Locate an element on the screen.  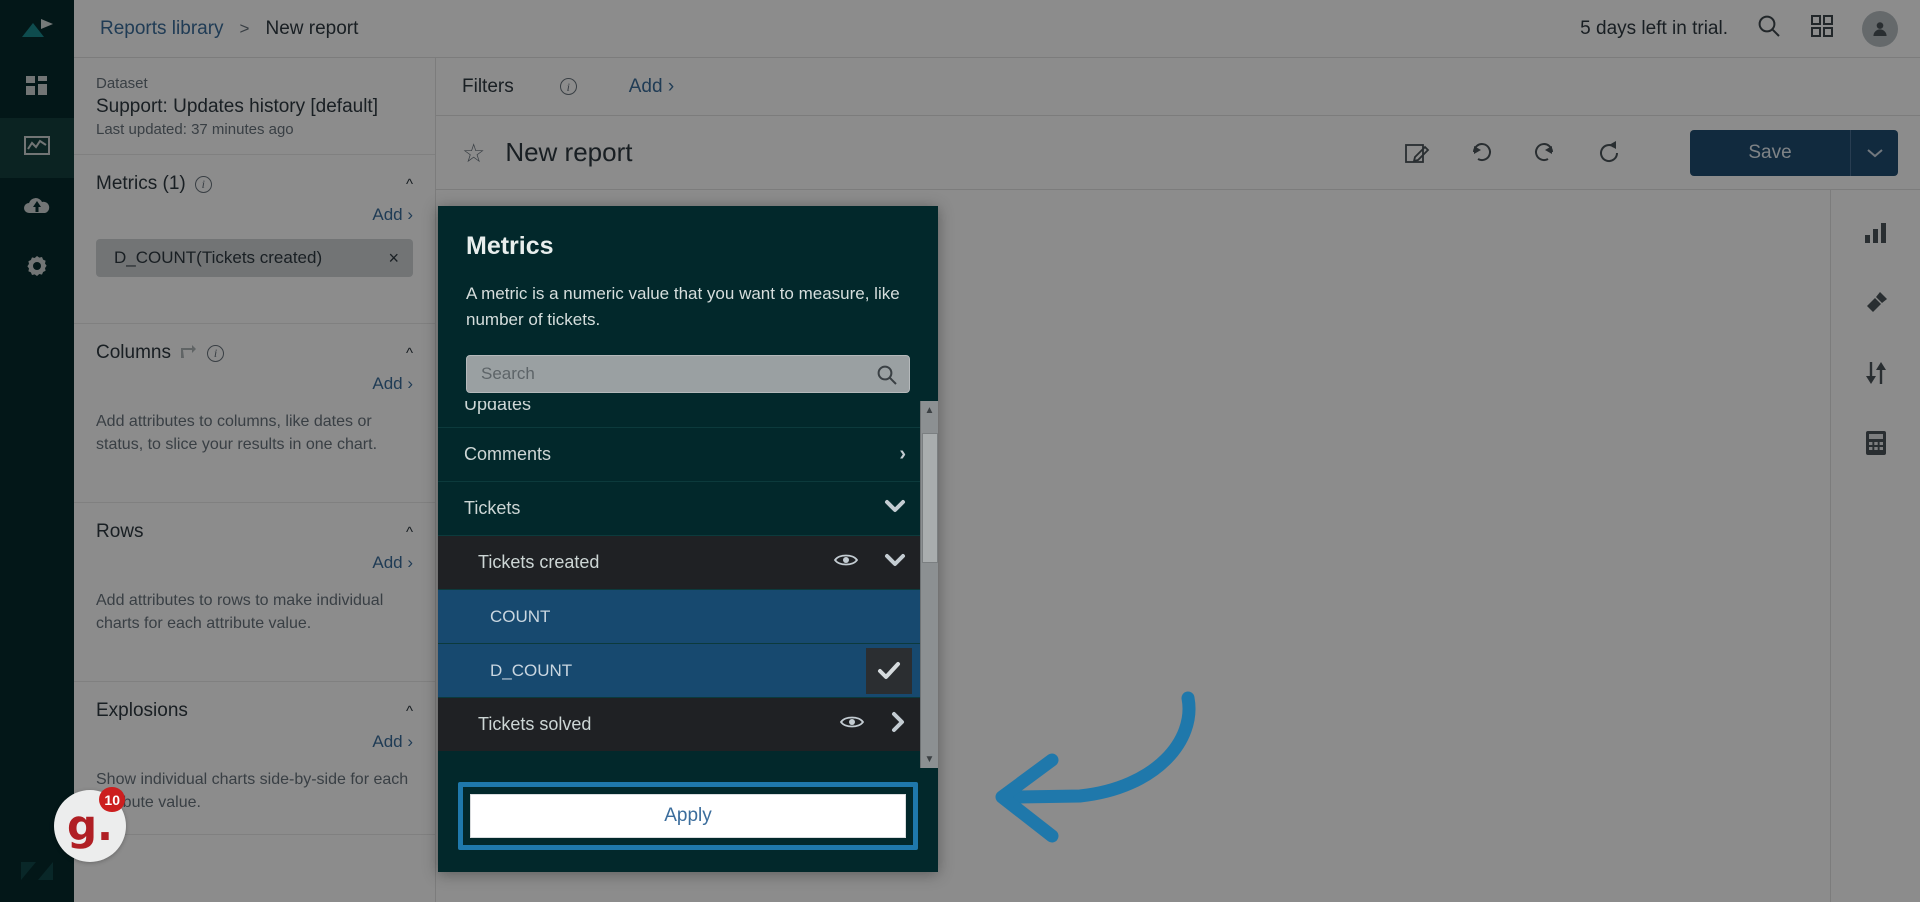
save-button: Save is located at coordinates (1770, 152).